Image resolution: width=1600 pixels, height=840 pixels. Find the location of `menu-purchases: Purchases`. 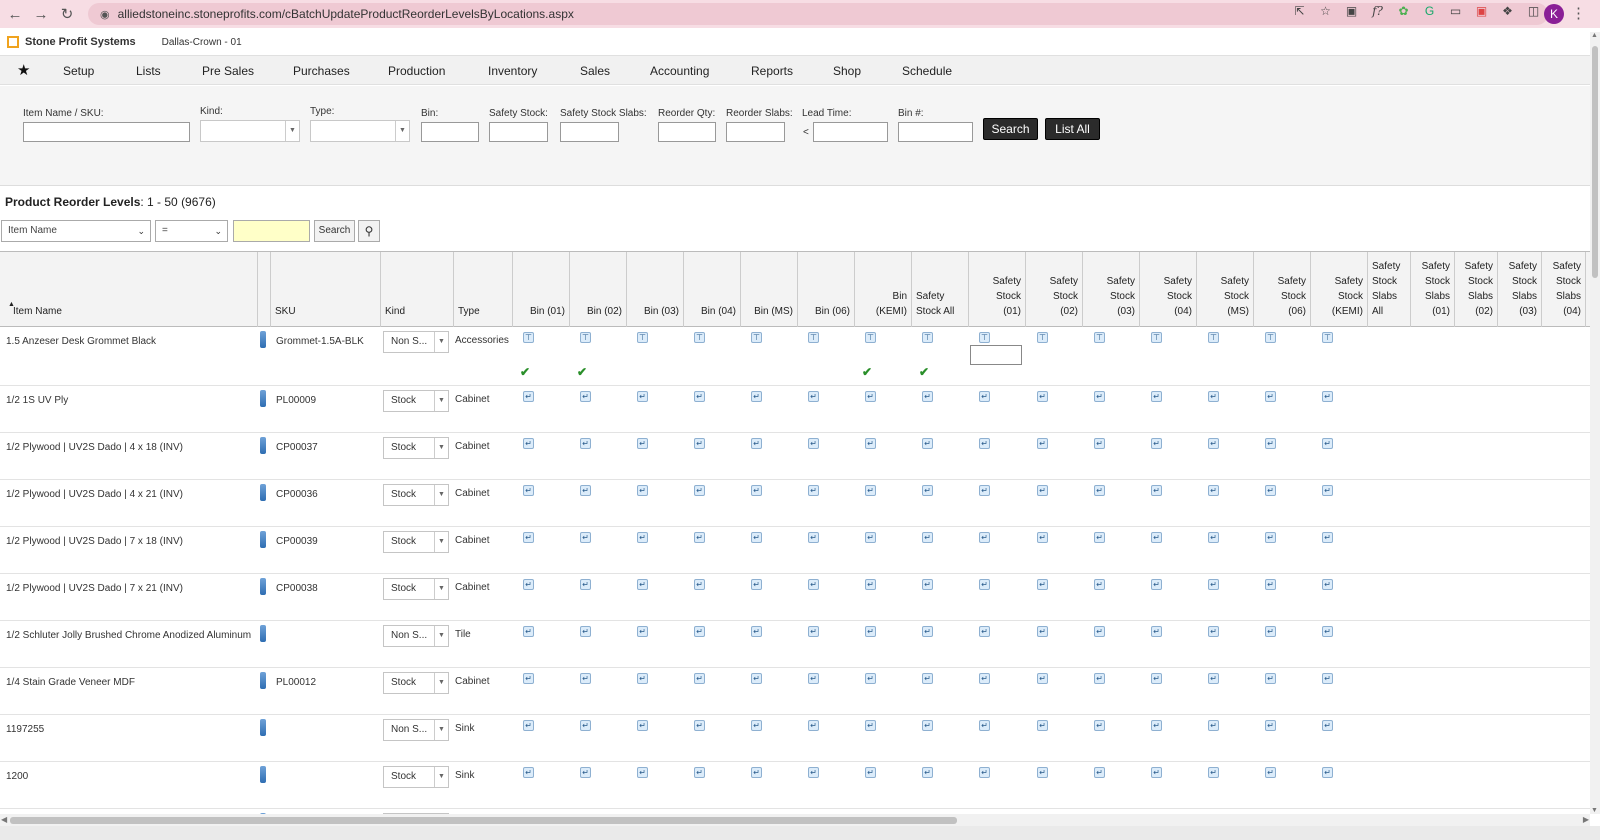

menu-purchases: Purchases is located at coordinates (321, 71).